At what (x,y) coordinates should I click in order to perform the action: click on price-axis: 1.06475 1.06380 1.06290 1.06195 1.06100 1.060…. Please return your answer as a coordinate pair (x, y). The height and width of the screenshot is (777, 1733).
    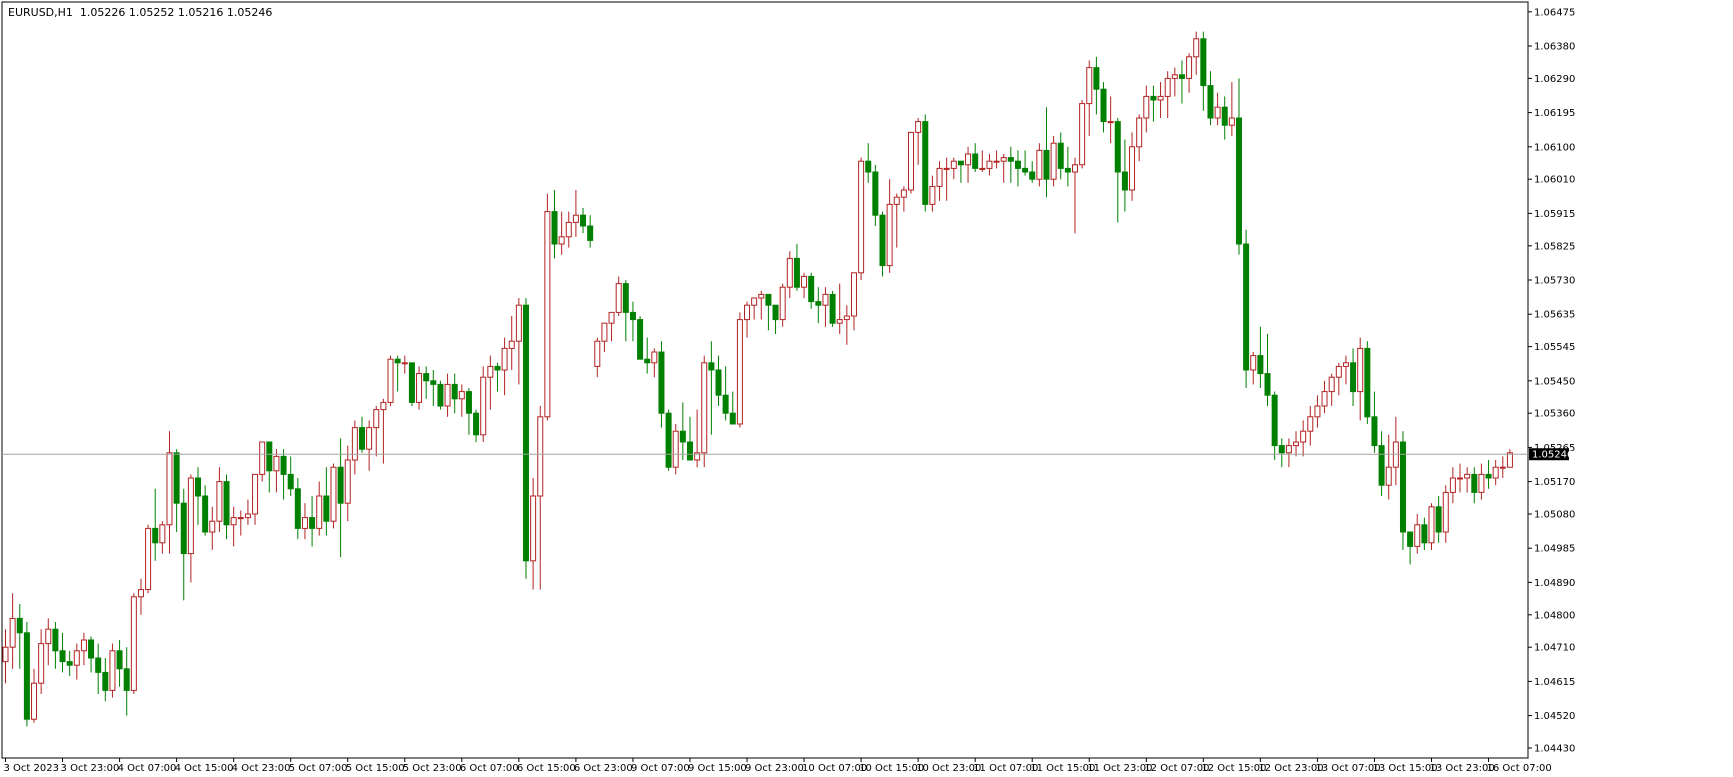
    Looking at the image, I should click on (1551, 381).